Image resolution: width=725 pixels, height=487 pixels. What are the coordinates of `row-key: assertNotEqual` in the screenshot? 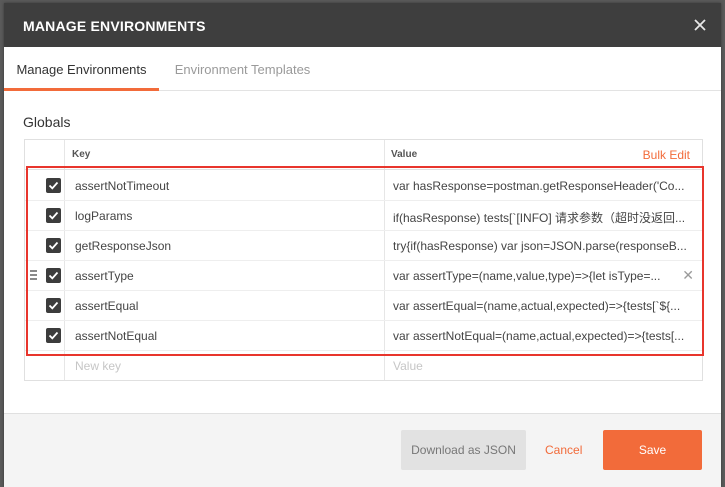 It's located at (116, 336).